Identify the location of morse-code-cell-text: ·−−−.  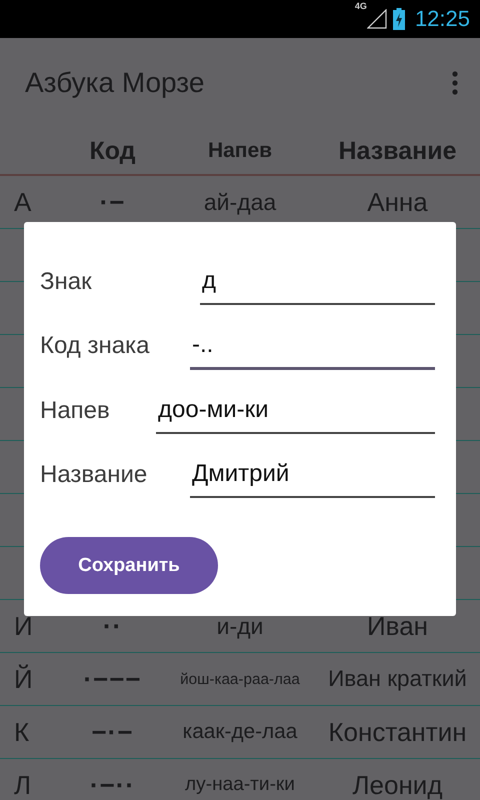
(112, 679).